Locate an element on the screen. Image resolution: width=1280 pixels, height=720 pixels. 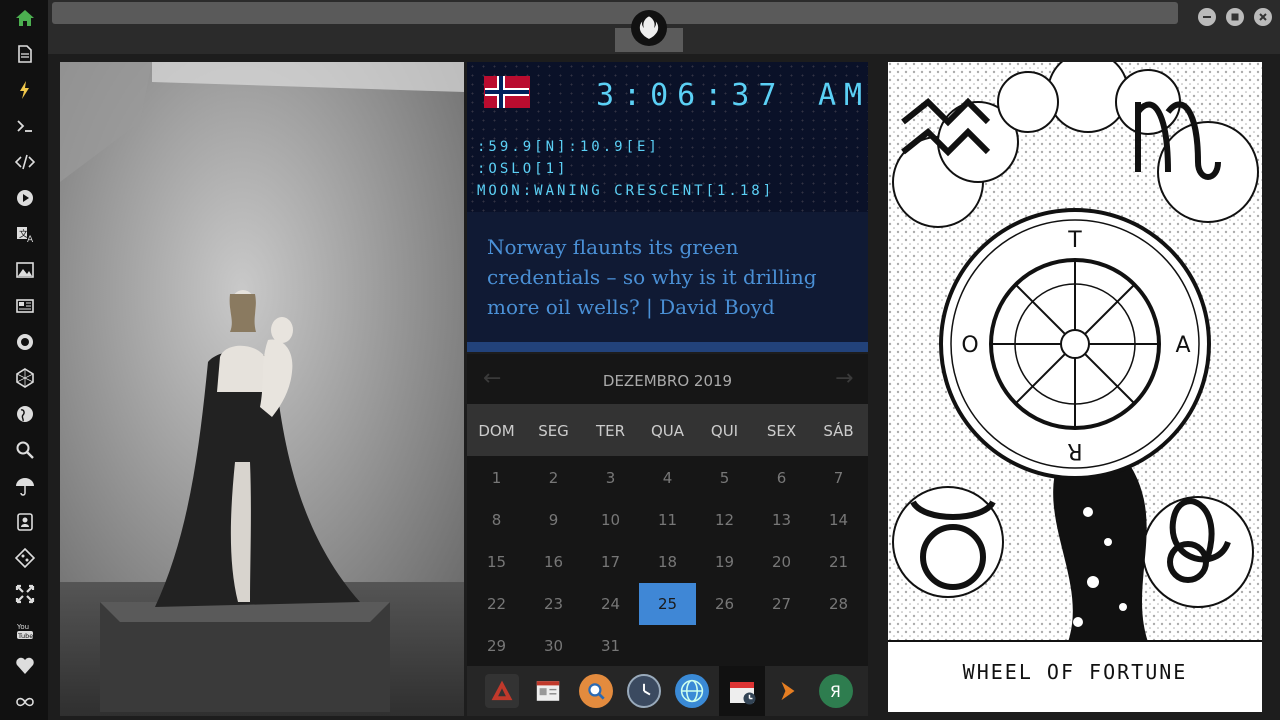
calendar-day: 14 is located at coordinates (838, 520).